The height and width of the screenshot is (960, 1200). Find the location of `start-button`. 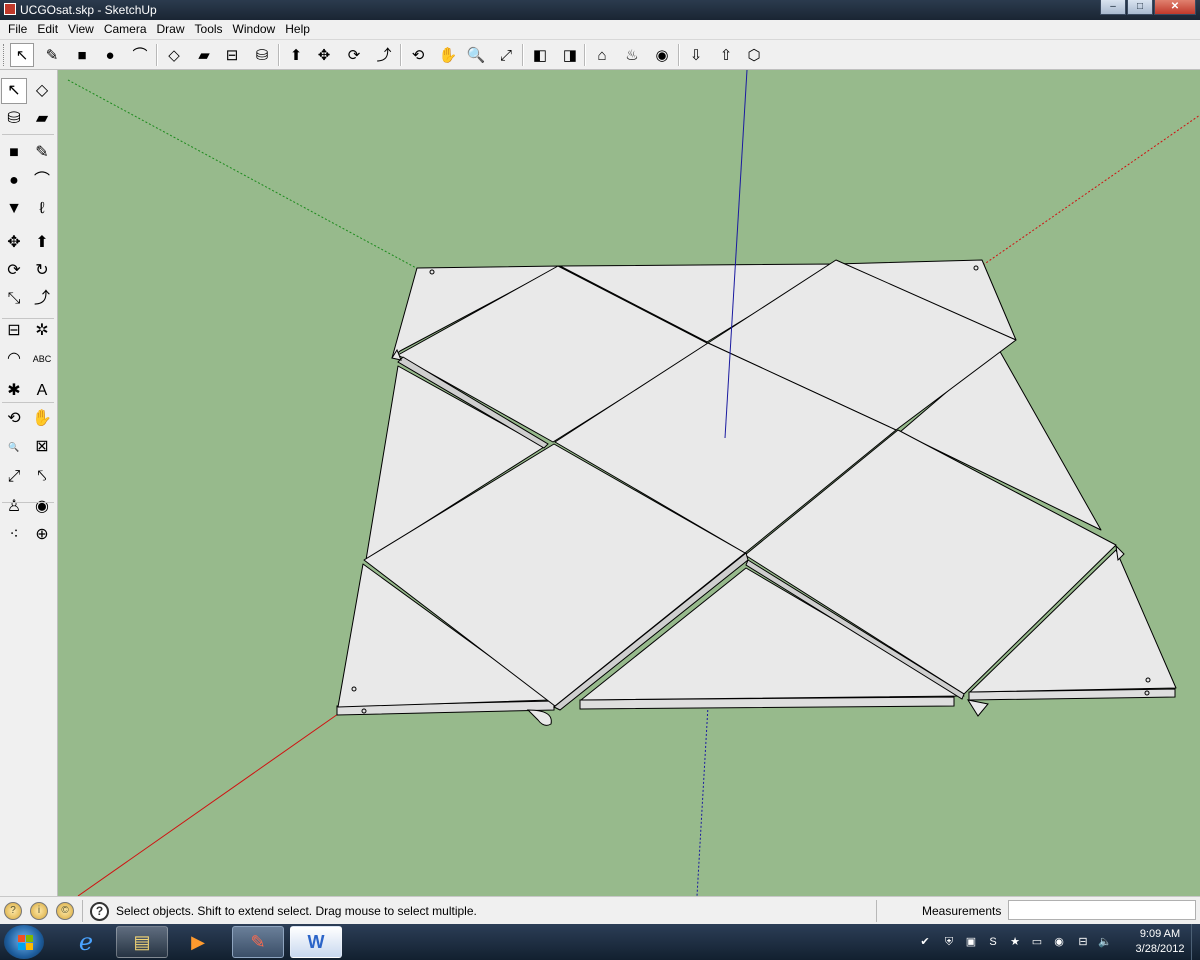

start-button is located at coordinates (24, 942).